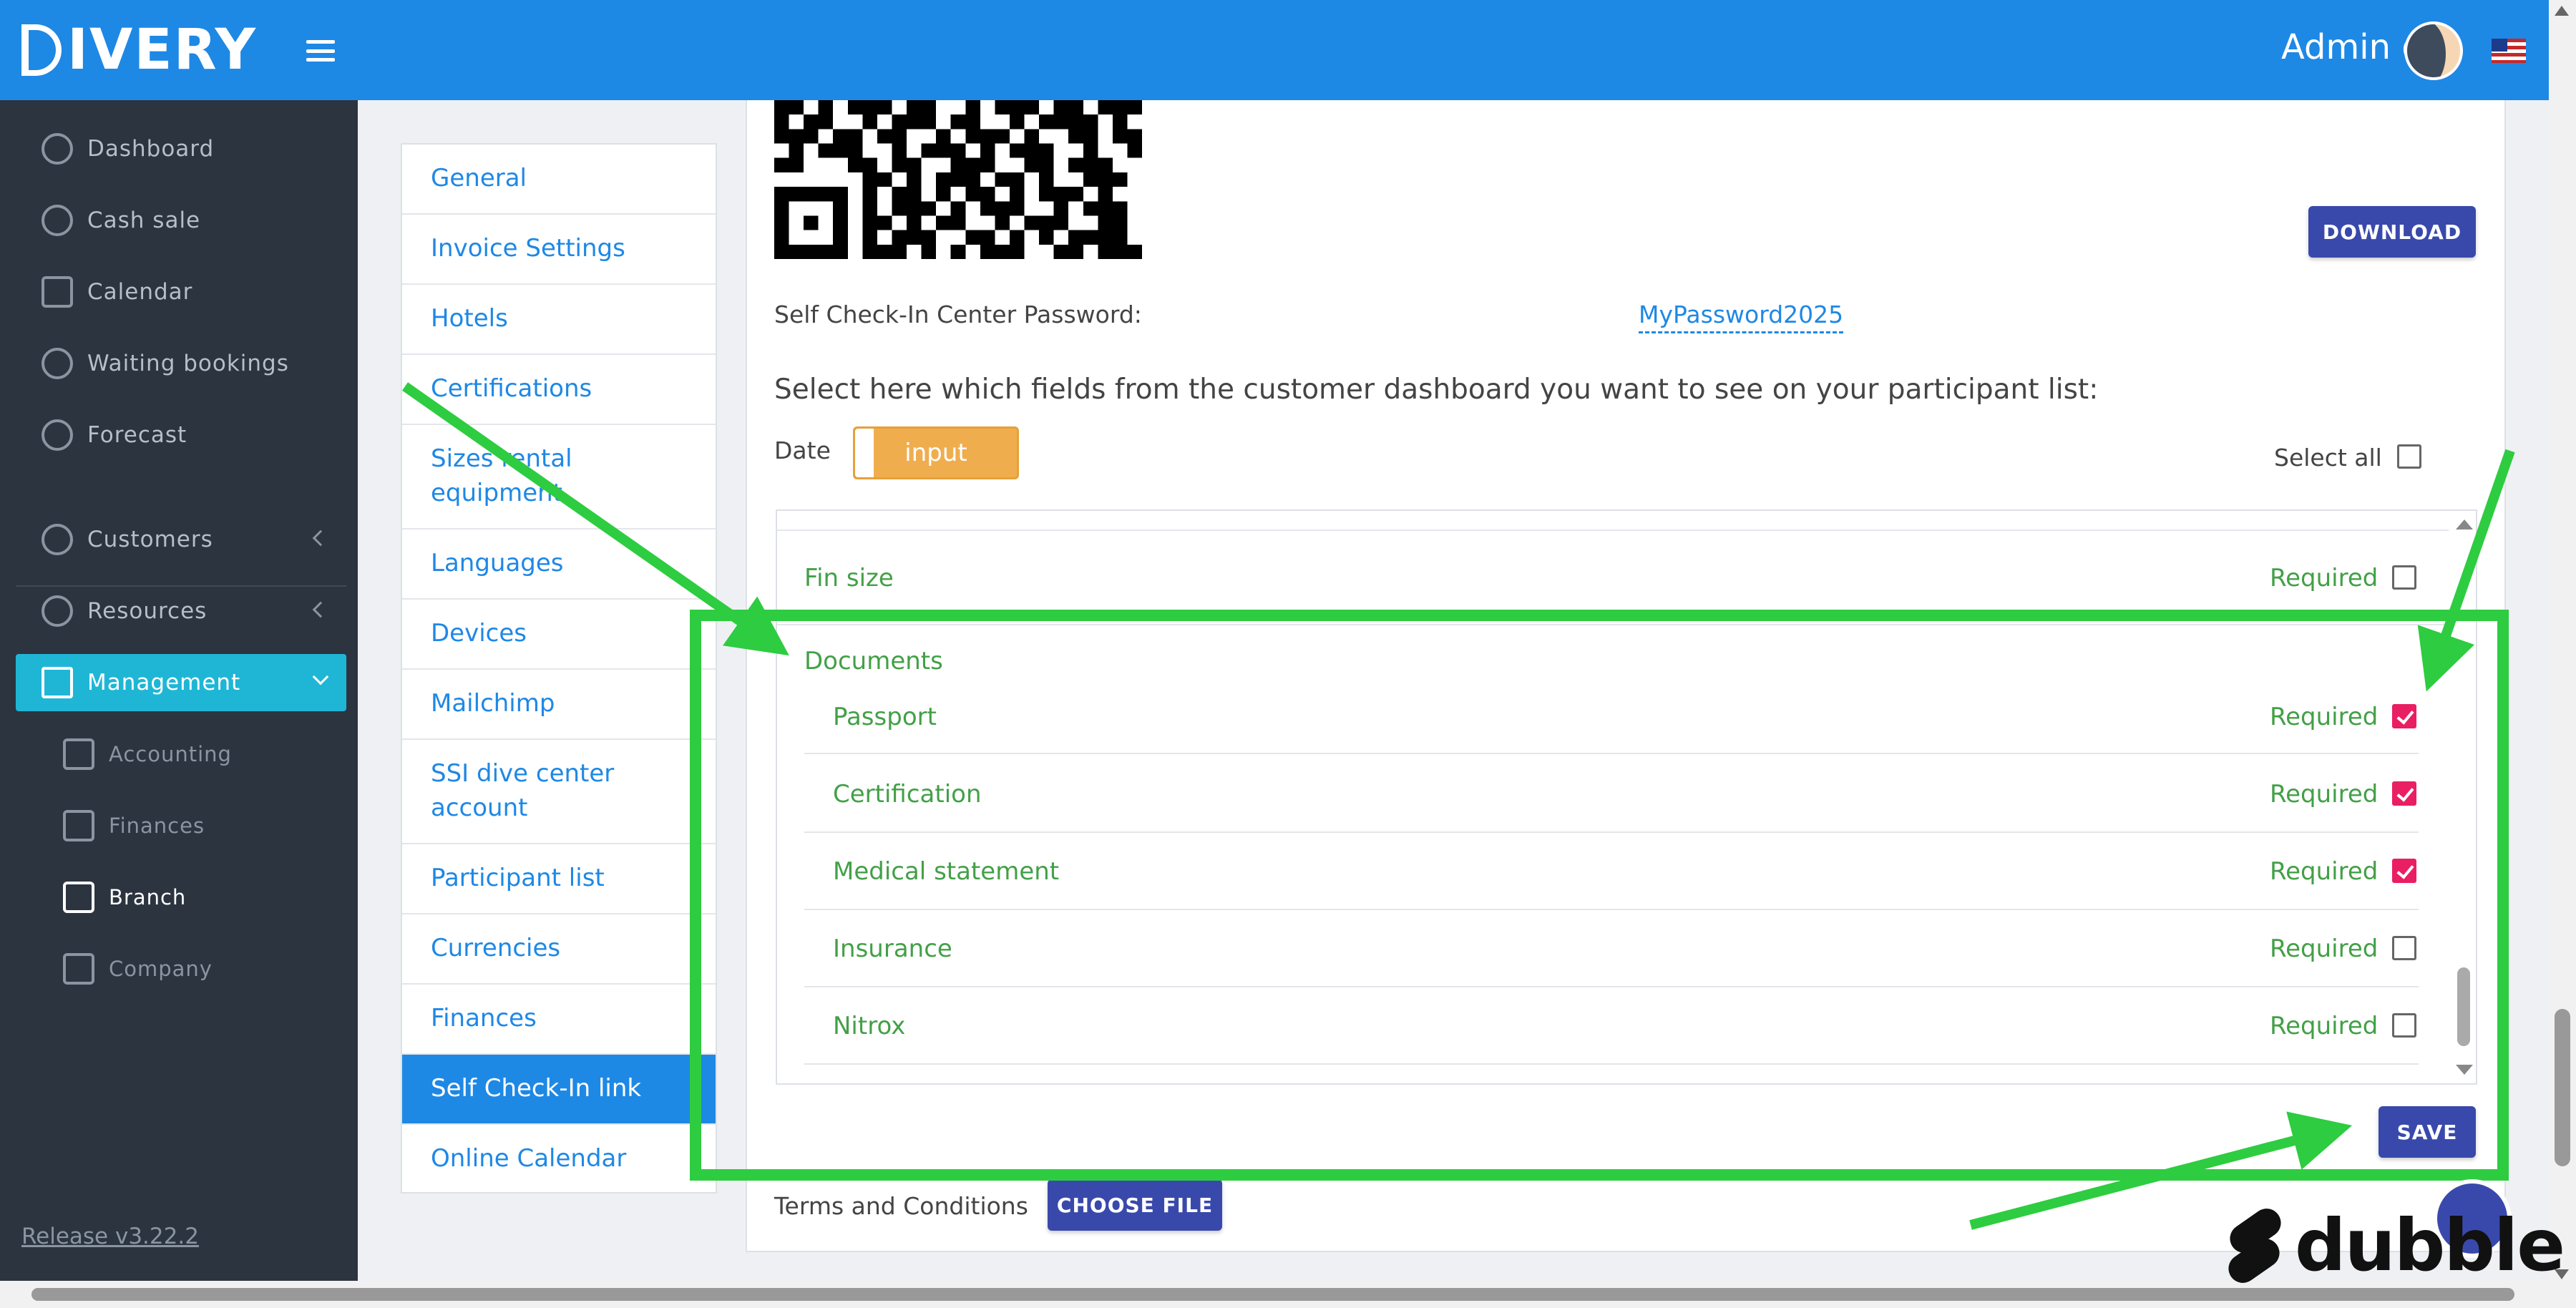 Image resolution: width=2576 pixels, height=1308 pixels. What do you see at coordinates (144, 220) in the screenshot?
I see `sidebar-item-label: Cash sale` at bounding box center [144, 220].